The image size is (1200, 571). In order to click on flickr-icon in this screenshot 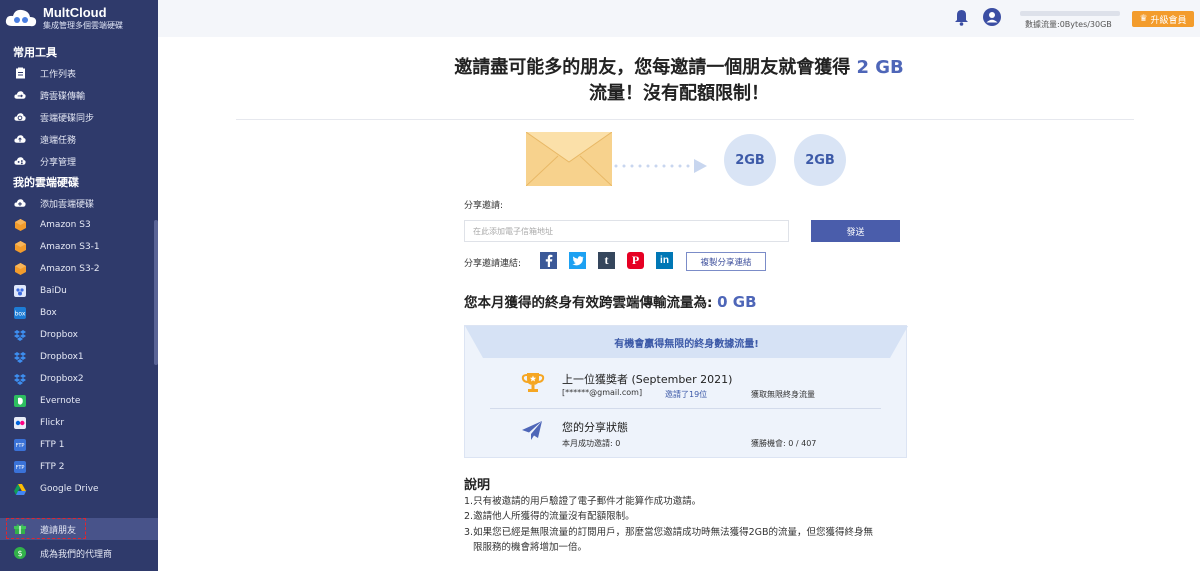, I will do `click(20, 423)`.